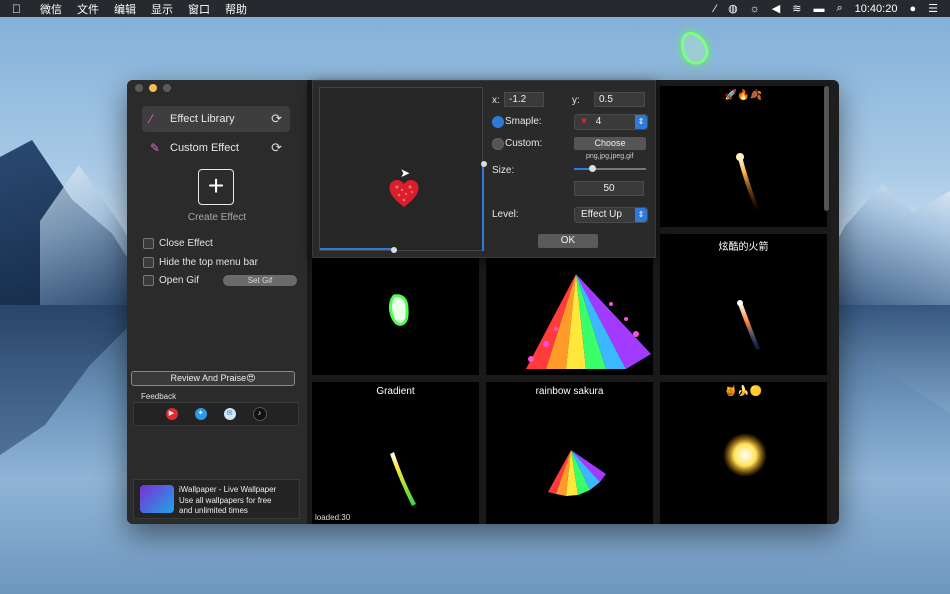 The height and width of the screenshot is (594, 950). Describe the element at coordinates (568, 241) in the screenshot. I see `ok-button: OK` at that location.